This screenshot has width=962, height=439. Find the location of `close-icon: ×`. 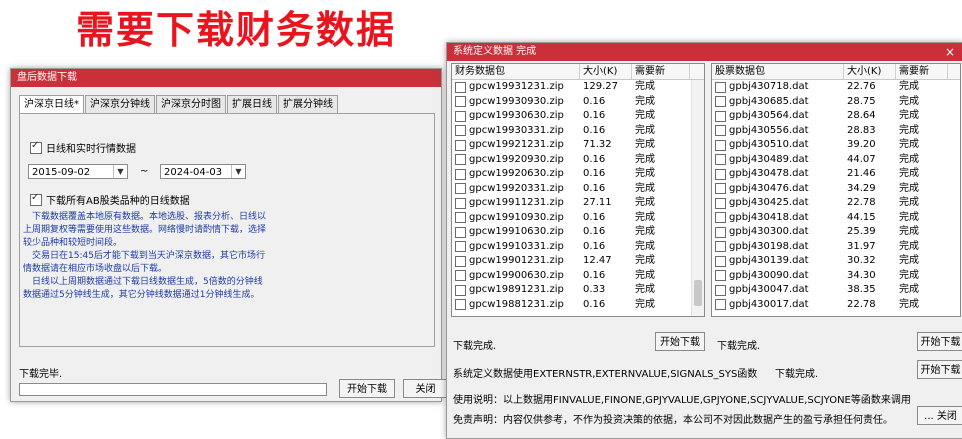

close-icon: × is located at coordinates (950, 52).